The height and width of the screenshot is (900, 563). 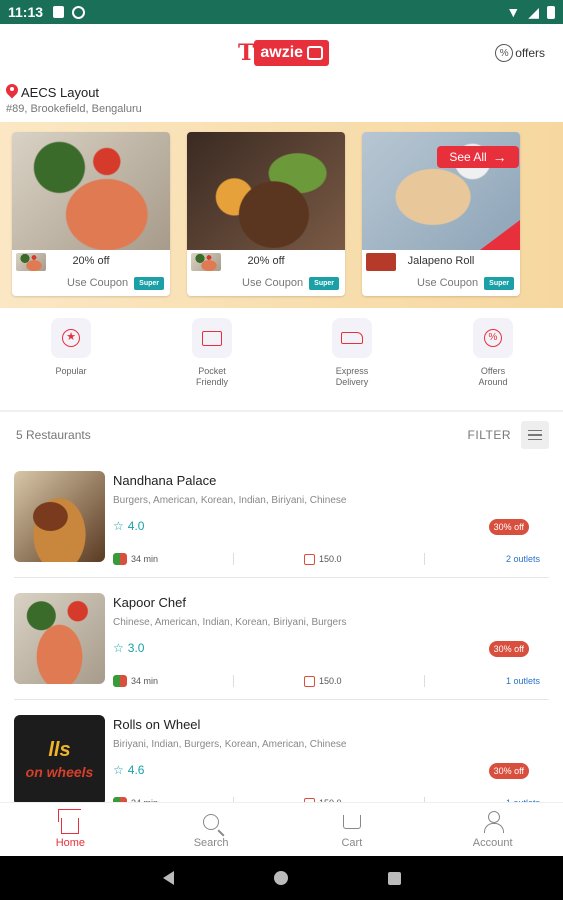 What do you see at coordinates (489, 435) in the screenshot?
I see `filter-label: FILTER` at bounding box center [489, 435].